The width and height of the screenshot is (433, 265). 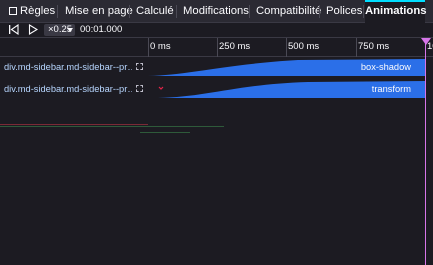 I want to click on animation-name: transform, so click(x=391, y=89).